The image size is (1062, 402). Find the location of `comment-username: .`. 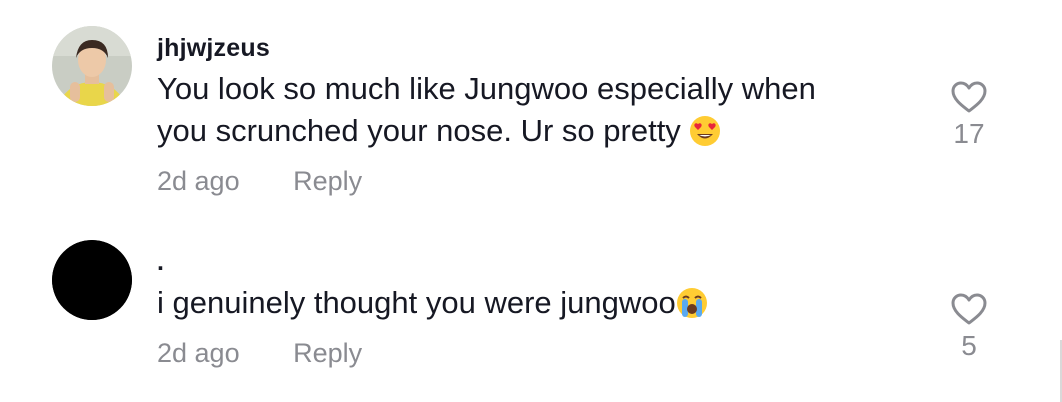

comment-username: . is located at coordinates (160, 262).